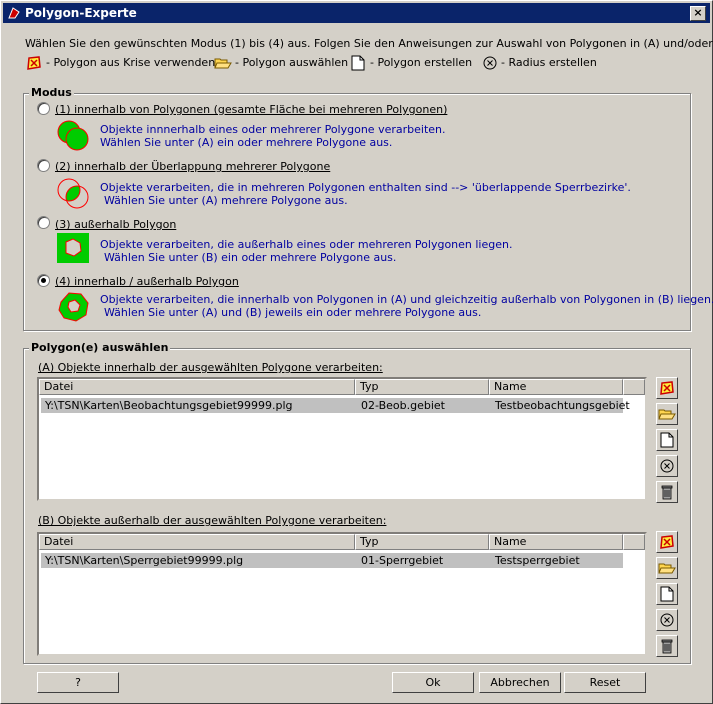 The height and width of the screenshot is (704, 713). I want to click on list-b-col-name: Name, so click(556, 542).